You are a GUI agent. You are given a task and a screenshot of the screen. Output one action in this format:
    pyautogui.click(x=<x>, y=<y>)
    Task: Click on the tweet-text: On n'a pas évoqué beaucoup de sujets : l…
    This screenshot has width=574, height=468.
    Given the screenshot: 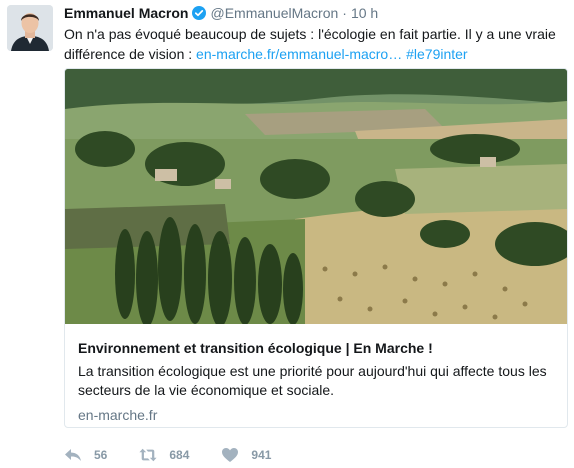 What is the action you would take?
    pyautogui.click(x=314, y=44)
    